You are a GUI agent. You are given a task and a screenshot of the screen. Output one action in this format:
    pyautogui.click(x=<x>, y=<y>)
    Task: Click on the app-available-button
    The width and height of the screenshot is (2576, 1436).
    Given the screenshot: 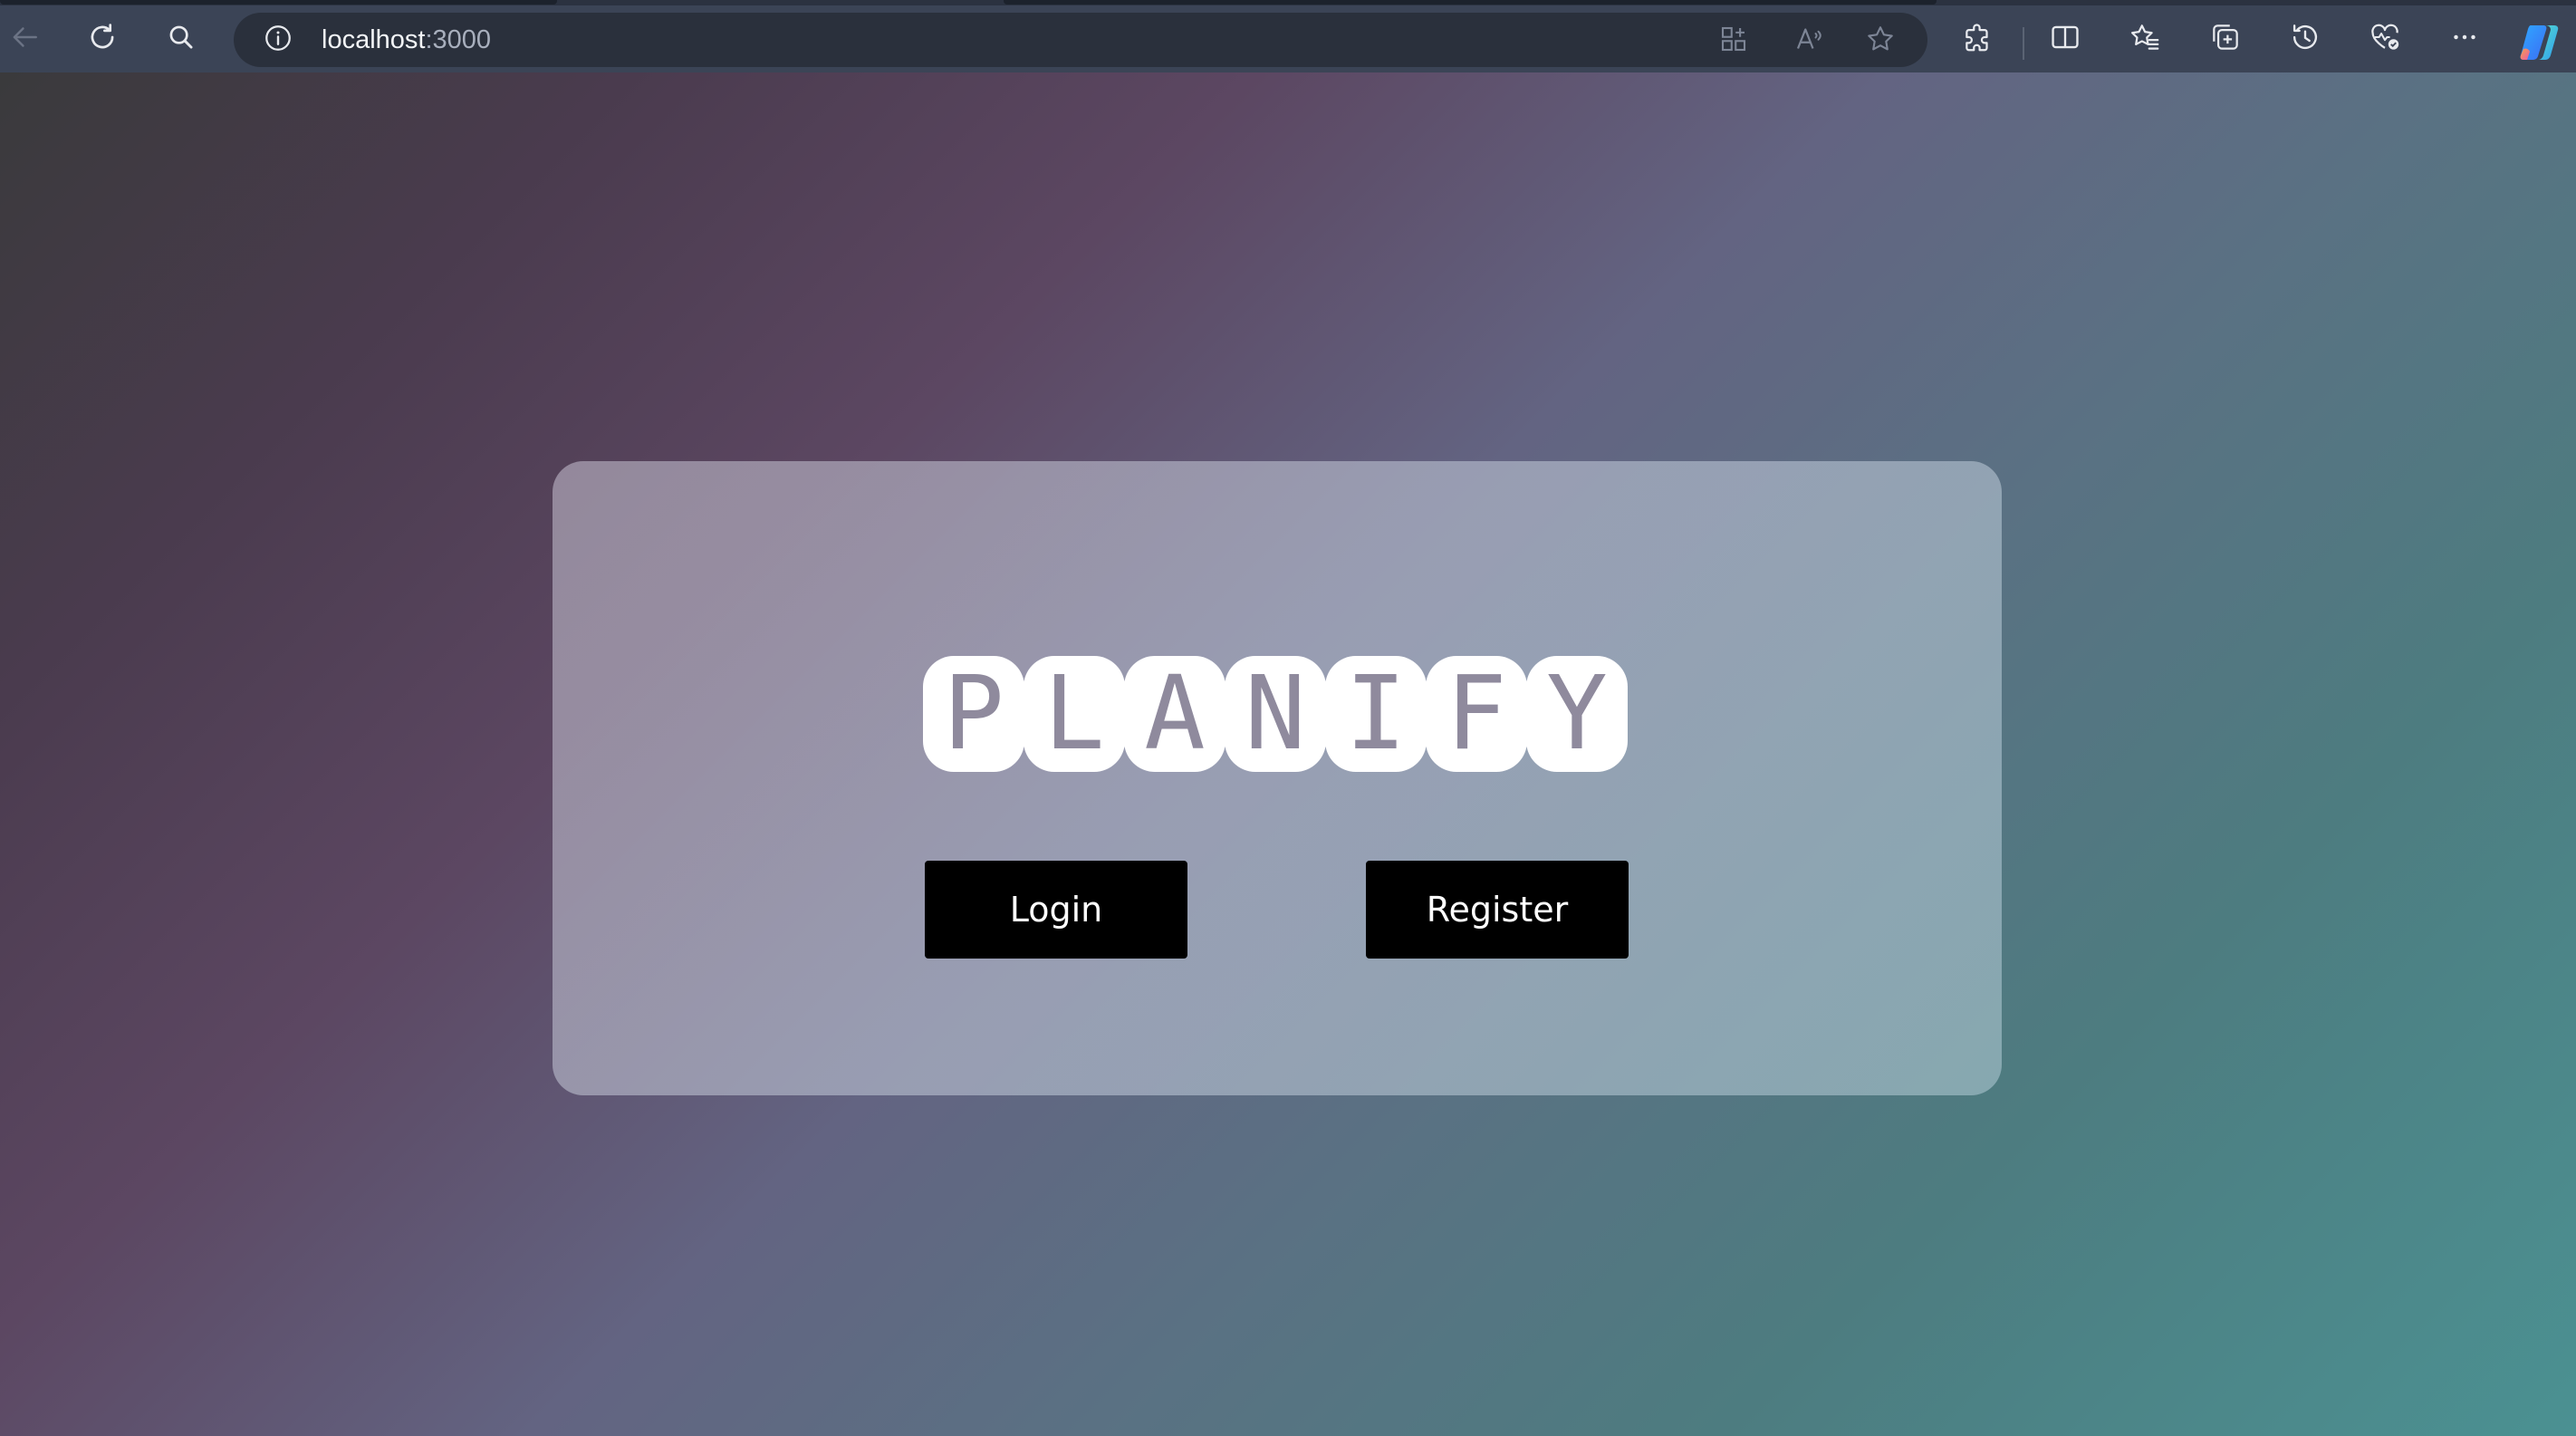 What is the action you would take?
    pyautogui.click(x=1734, y=41)
    